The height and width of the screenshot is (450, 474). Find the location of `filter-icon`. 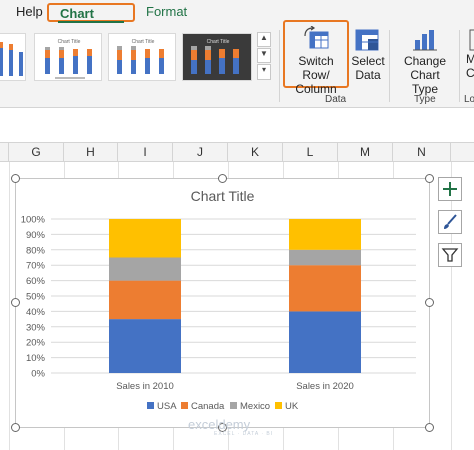

filter-icon is located at coordinates (450, 255).